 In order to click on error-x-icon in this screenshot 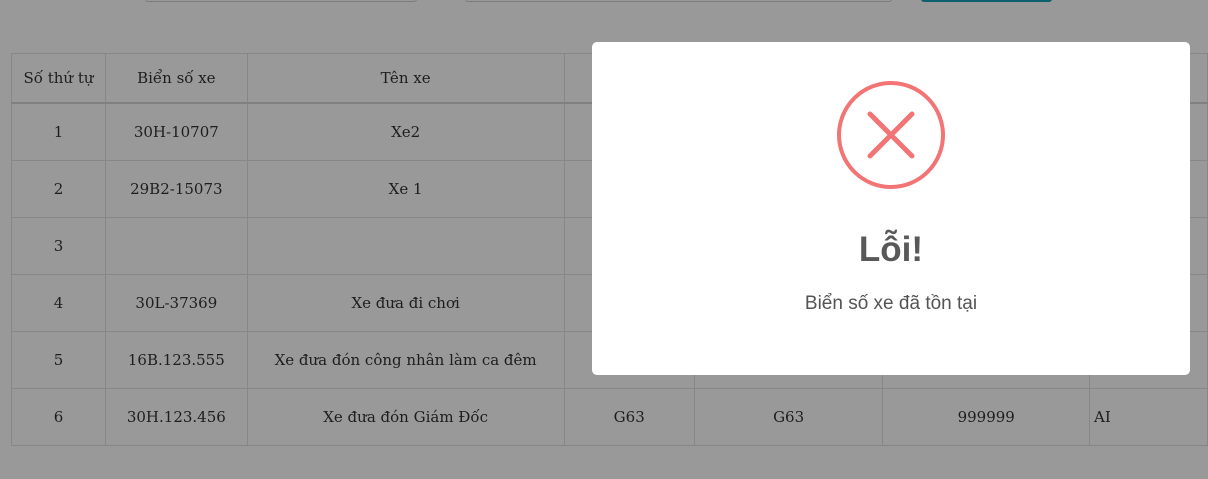, I will do `click(891, 135)`.